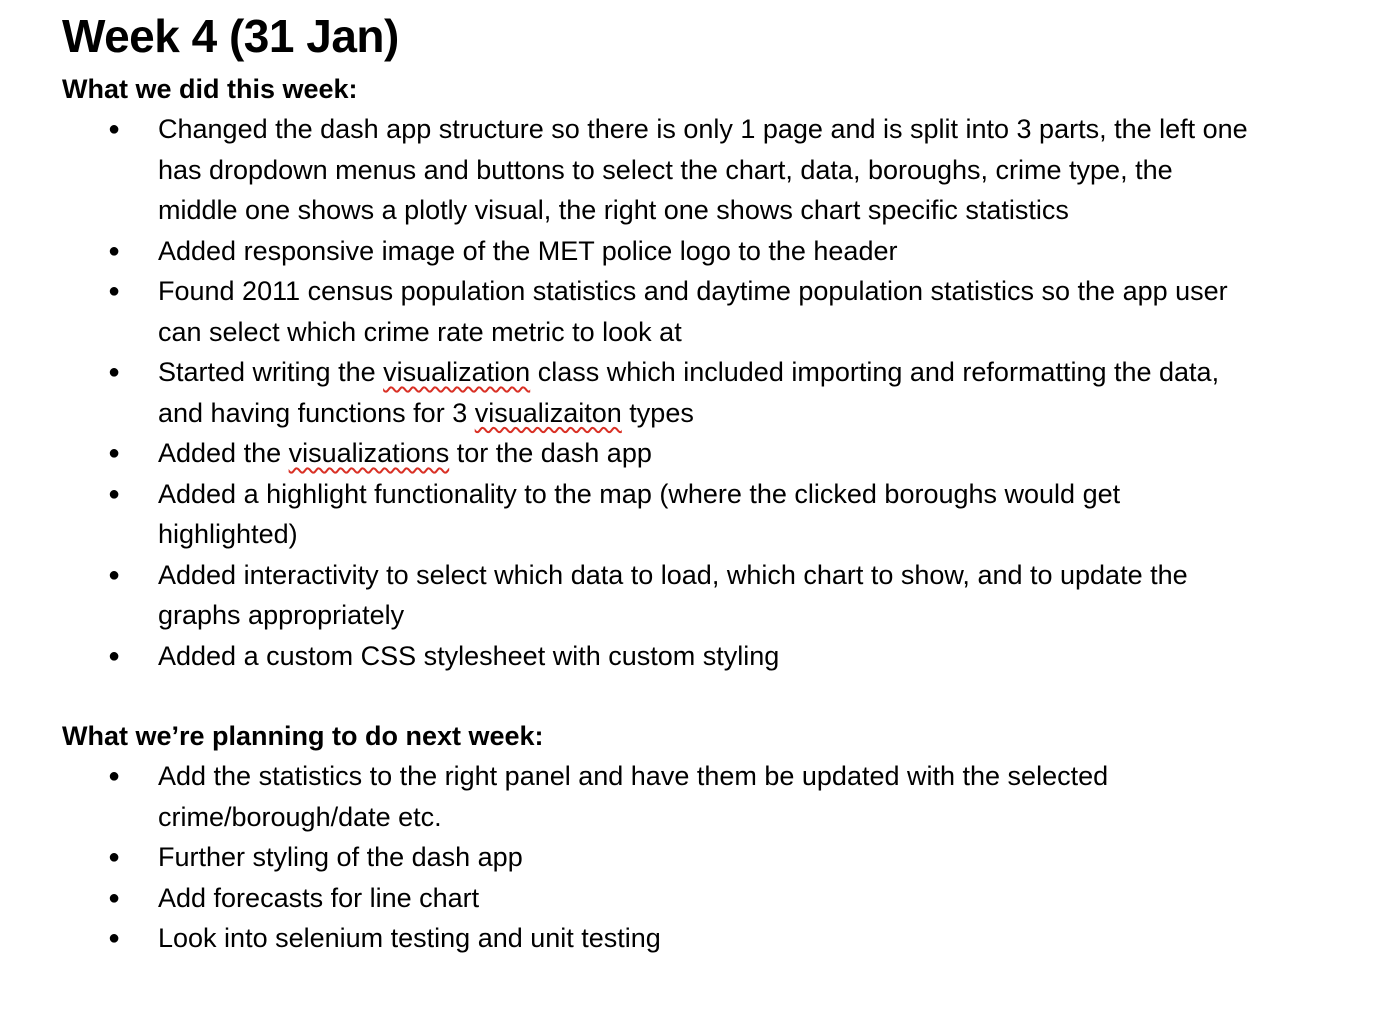  Describe the element at coordinates (550, 453) in the screenshot. I see `text-run: tor the dash app` at that location.